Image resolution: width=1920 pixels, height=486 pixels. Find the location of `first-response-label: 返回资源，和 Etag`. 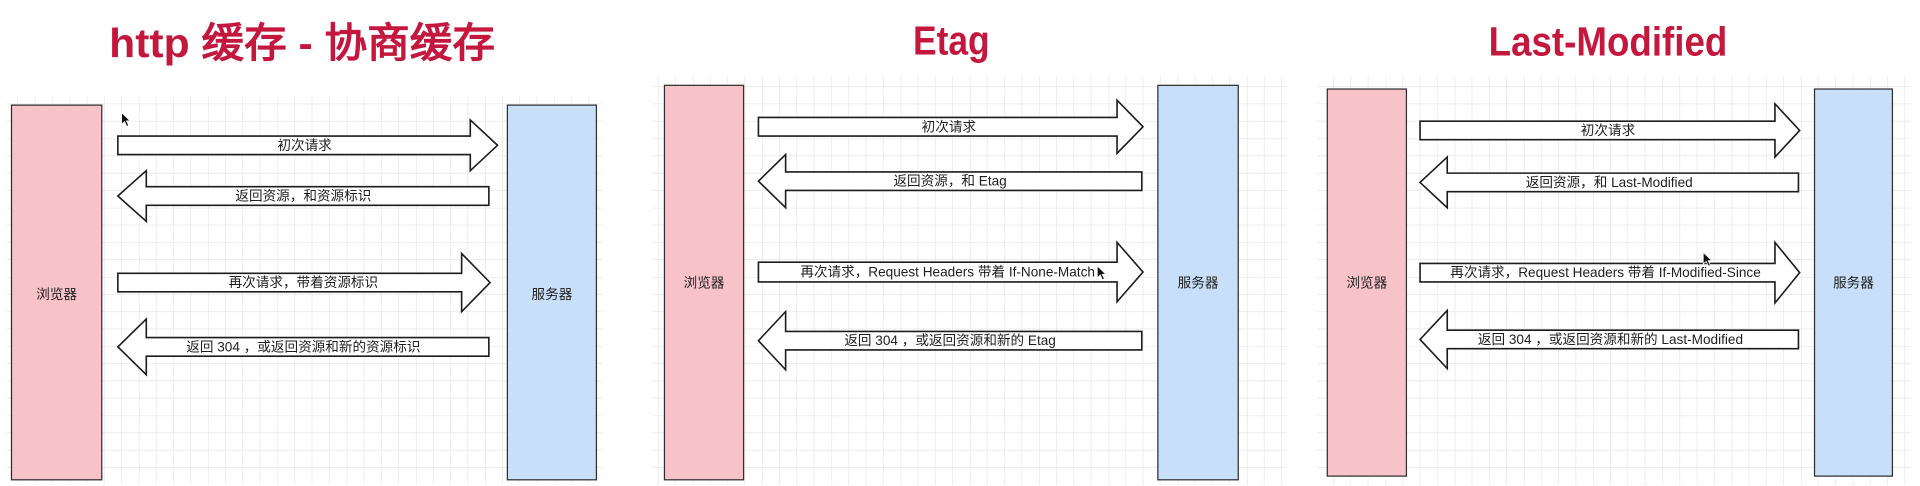

first-response-label: 返回资源，和 Etag is located at coordinates (949, 181).